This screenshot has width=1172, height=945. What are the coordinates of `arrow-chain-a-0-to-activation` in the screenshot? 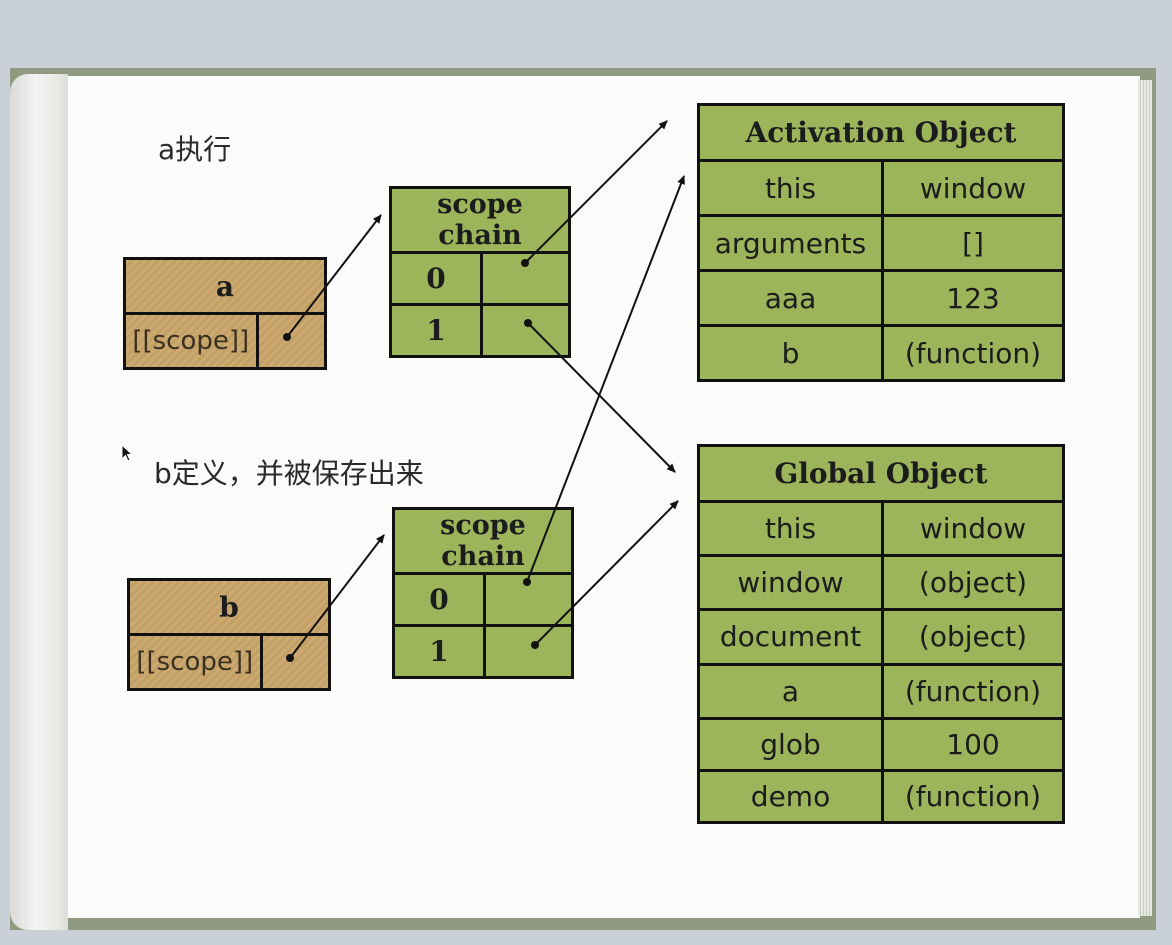 It's located at (596, 192).